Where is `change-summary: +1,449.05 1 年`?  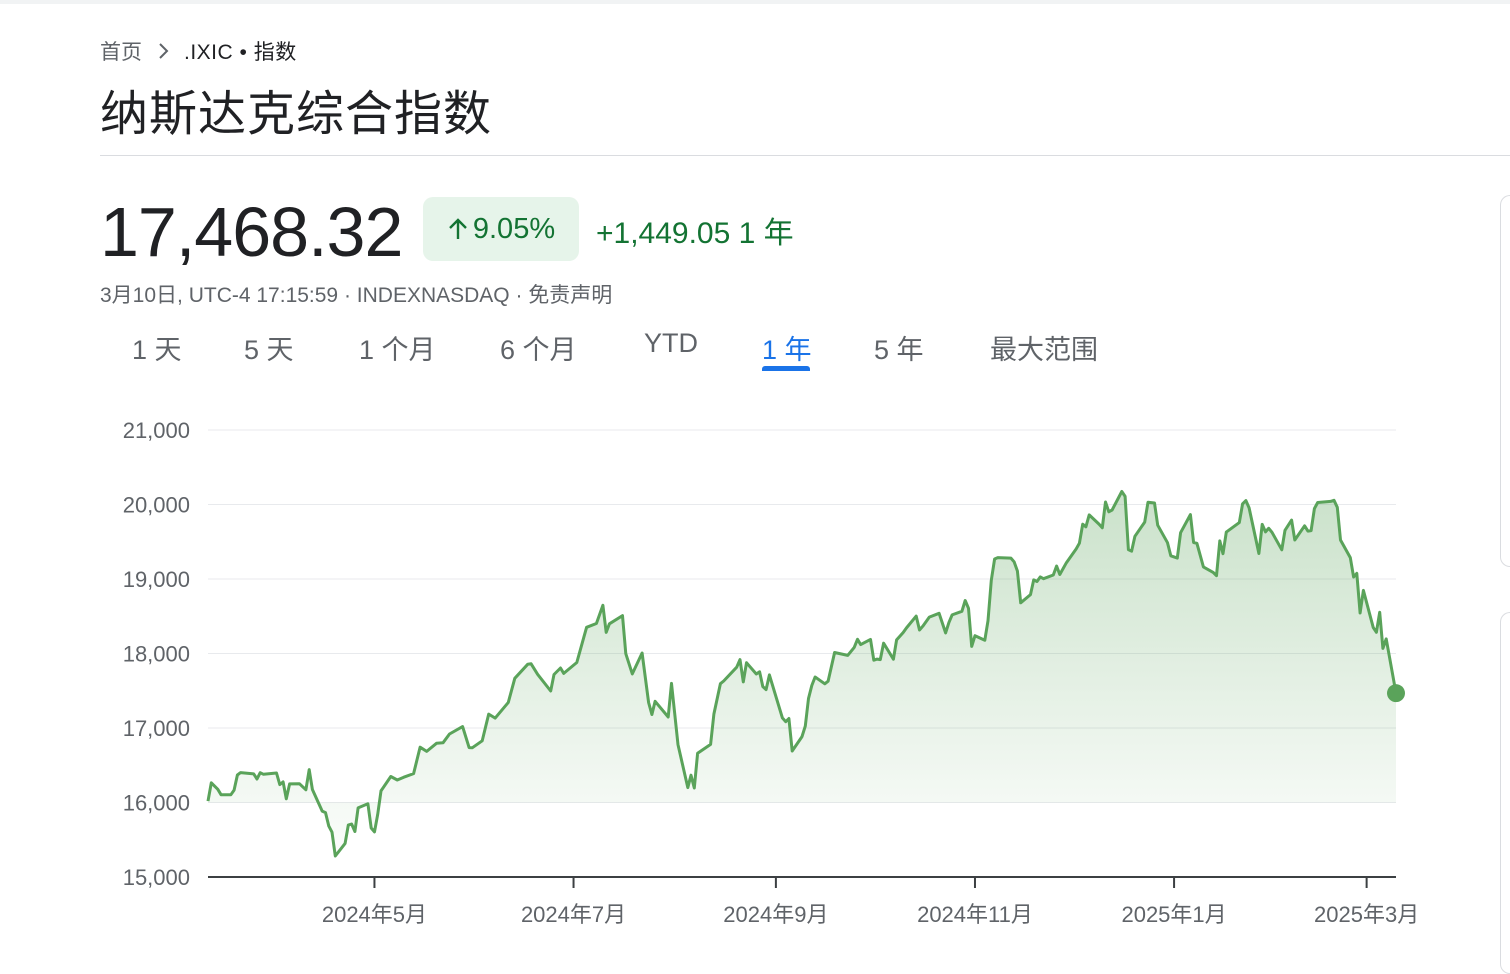 change-summary: +1,449.05 1 年 is located at coordinates (695, 230).